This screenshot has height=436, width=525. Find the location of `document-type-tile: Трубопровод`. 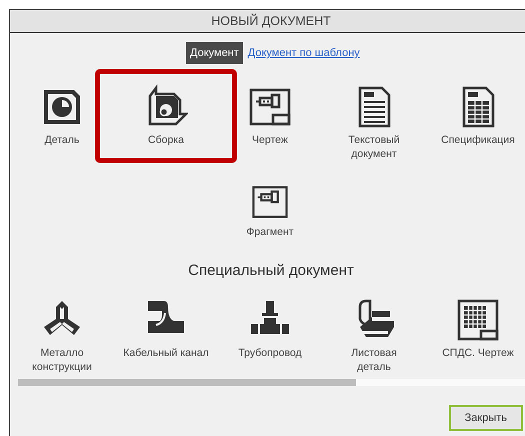

document-type-tile: Трубопровод is located at coordinates (270, 333).